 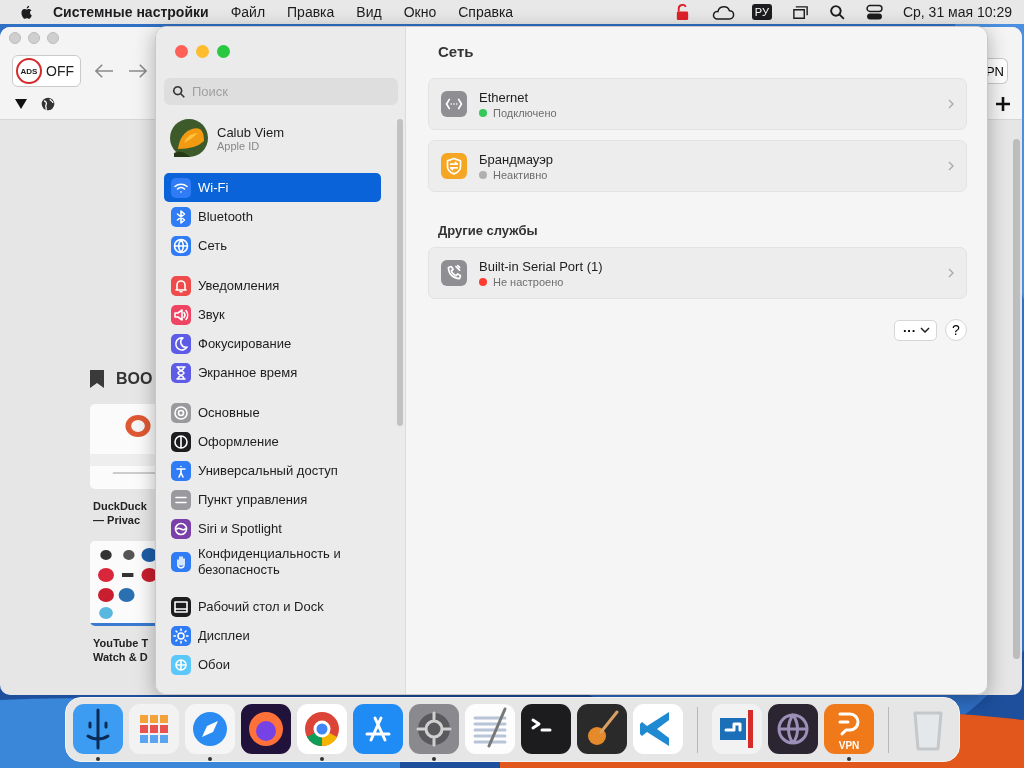 What do you see at coordinates (272, 664) in the screenshot?
I see `sidebar-item: Обои` at bounding box center [272, 664].